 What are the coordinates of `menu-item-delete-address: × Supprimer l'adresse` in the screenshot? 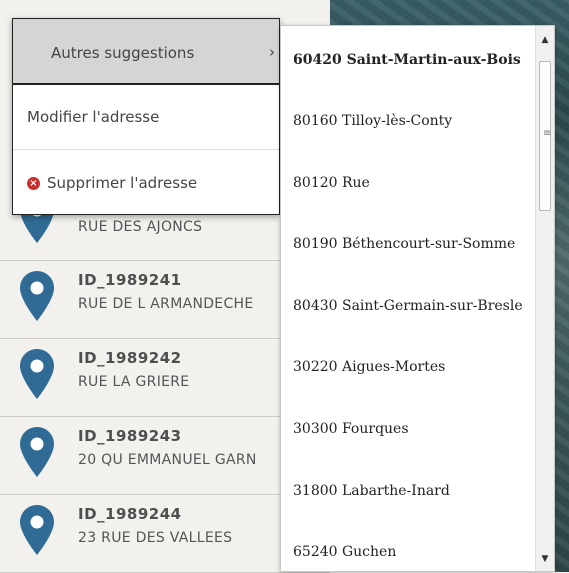 It's located at (146, 182).